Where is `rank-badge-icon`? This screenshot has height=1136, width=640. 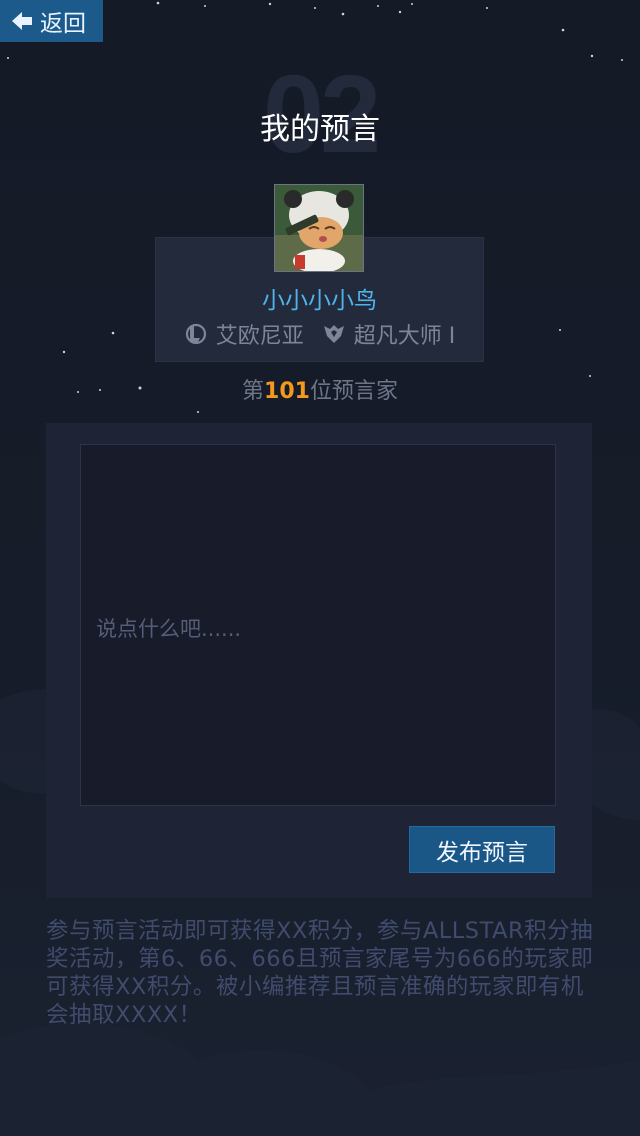
rank-badge-icon is located at coordinates (333, 334).